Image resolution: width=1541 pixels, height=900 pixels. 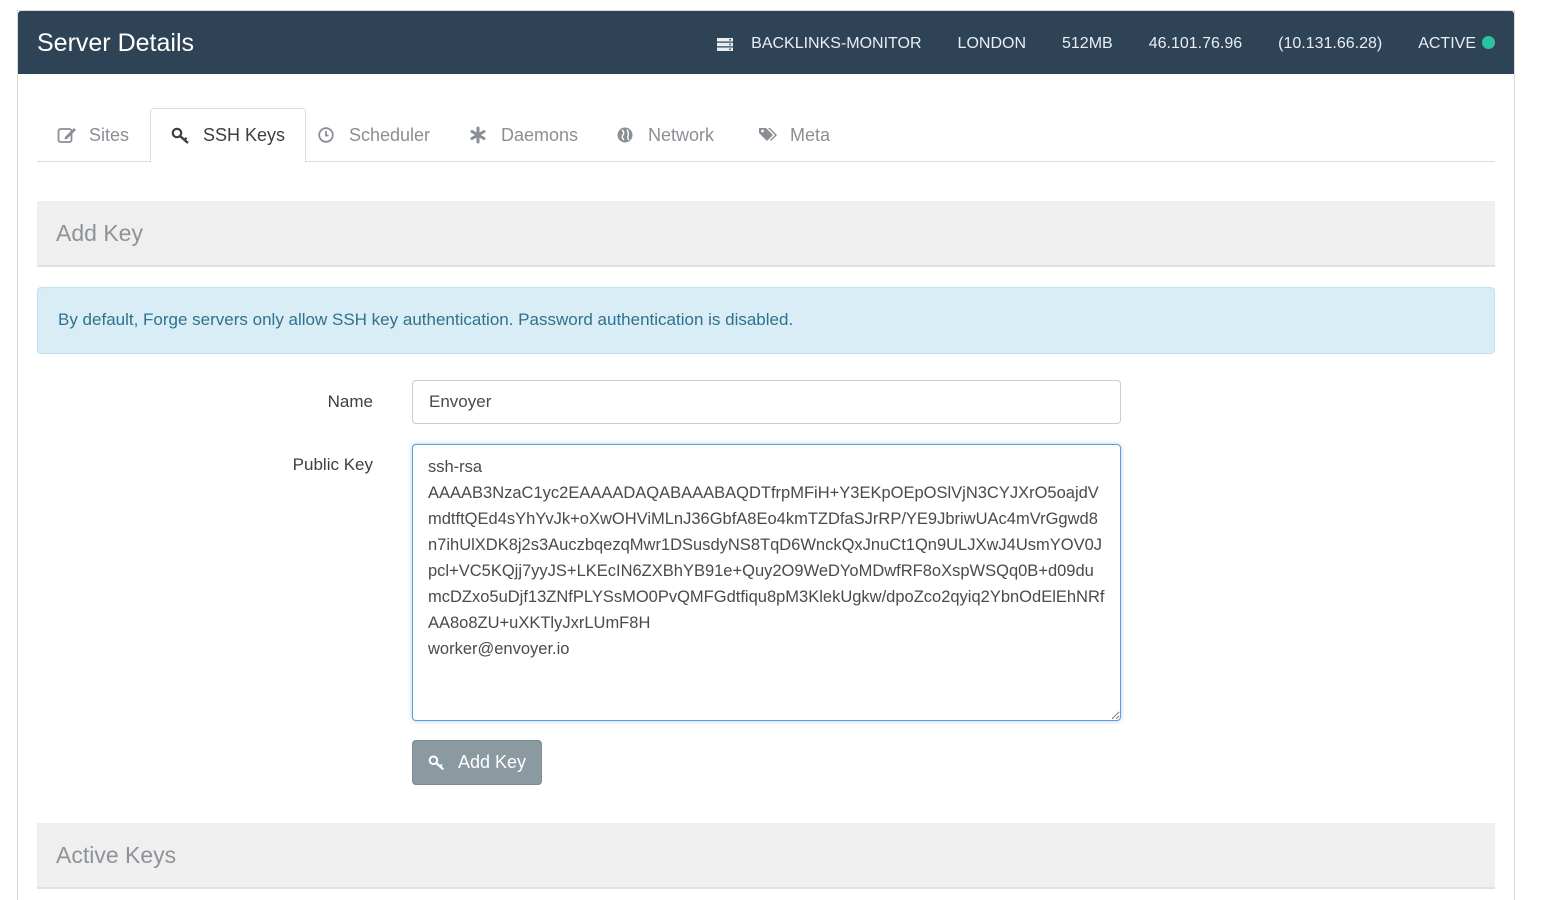 I want to click on status-text: ACTIVE, so click(x=1447, y=43).